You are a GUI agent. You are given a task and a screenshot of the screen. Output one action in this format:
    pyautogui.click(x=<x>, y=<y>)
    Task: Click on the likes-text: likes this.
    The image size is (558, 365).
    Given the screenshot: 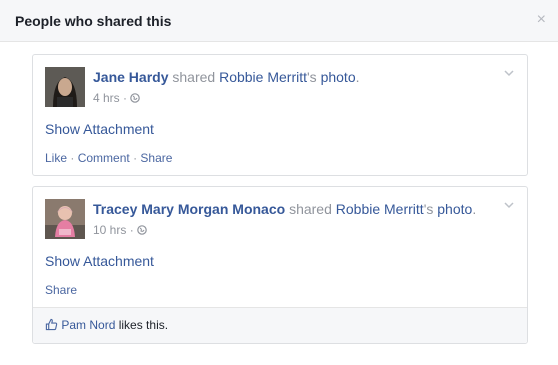 What is the action you would take?
    pyautogui.click(x=143, y=325)
    